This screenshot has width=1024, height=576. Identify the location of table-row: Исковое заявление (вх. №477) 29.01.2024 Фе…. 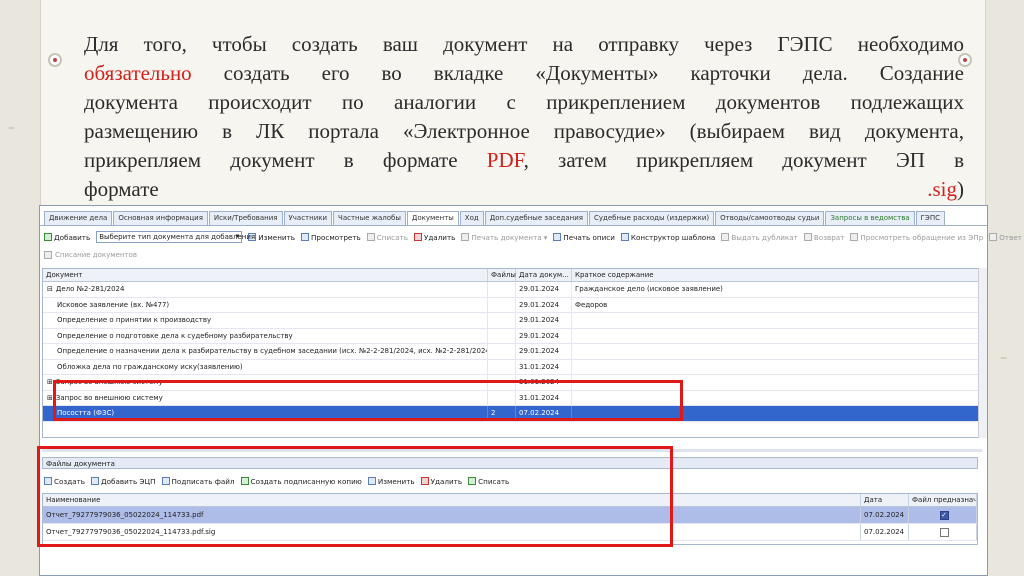
(512, 305).